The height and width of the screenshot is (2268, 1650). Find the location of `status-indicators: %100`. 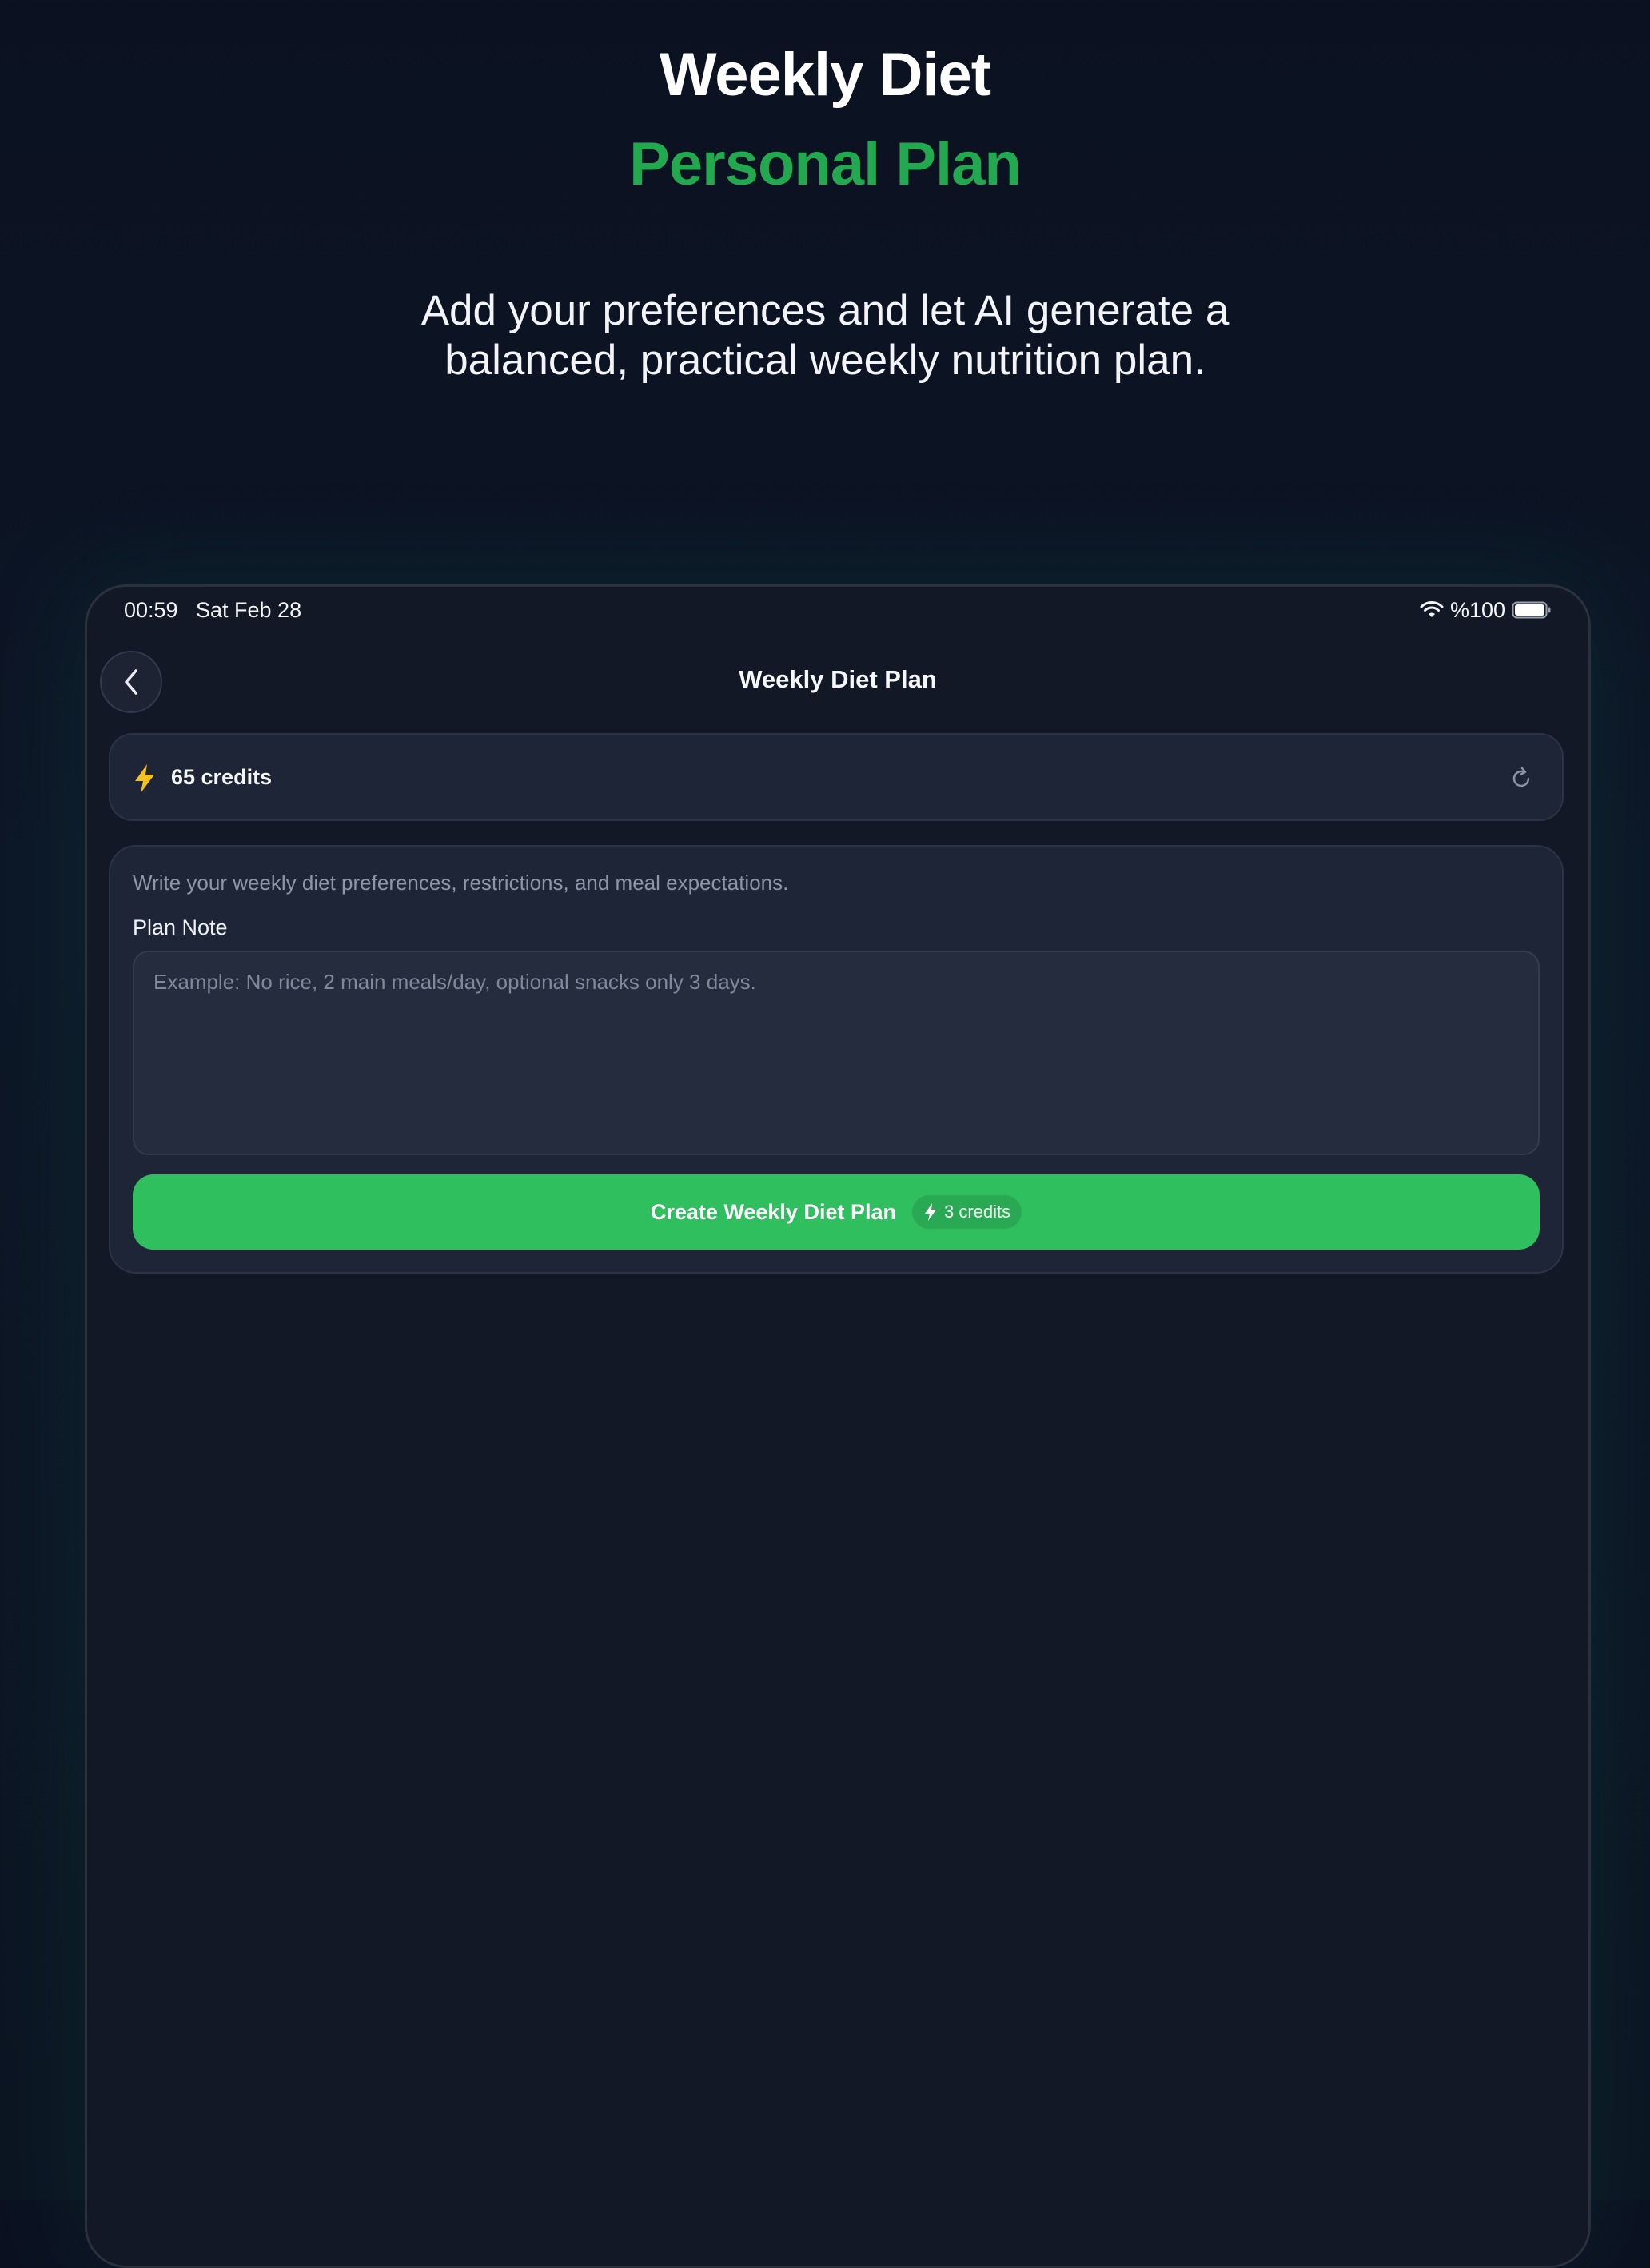

status-indicators: %100 is located at coordinates (1486, 610).